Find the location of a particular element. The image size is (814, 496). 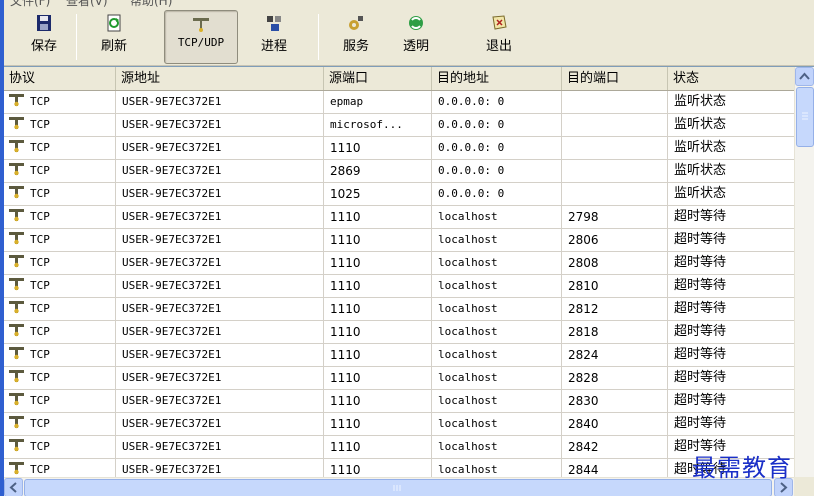

vertical-scroll-thumb is located at coordinates (805, 117).